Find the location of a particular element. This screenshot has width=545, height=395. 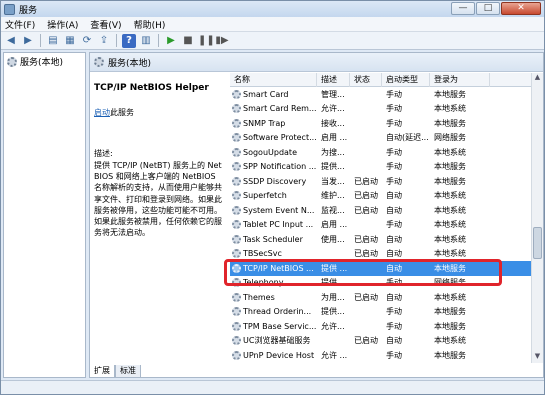

service-row: SNMP Trap 接收... 手动 本地服务 is located at coordinates (386, 123).